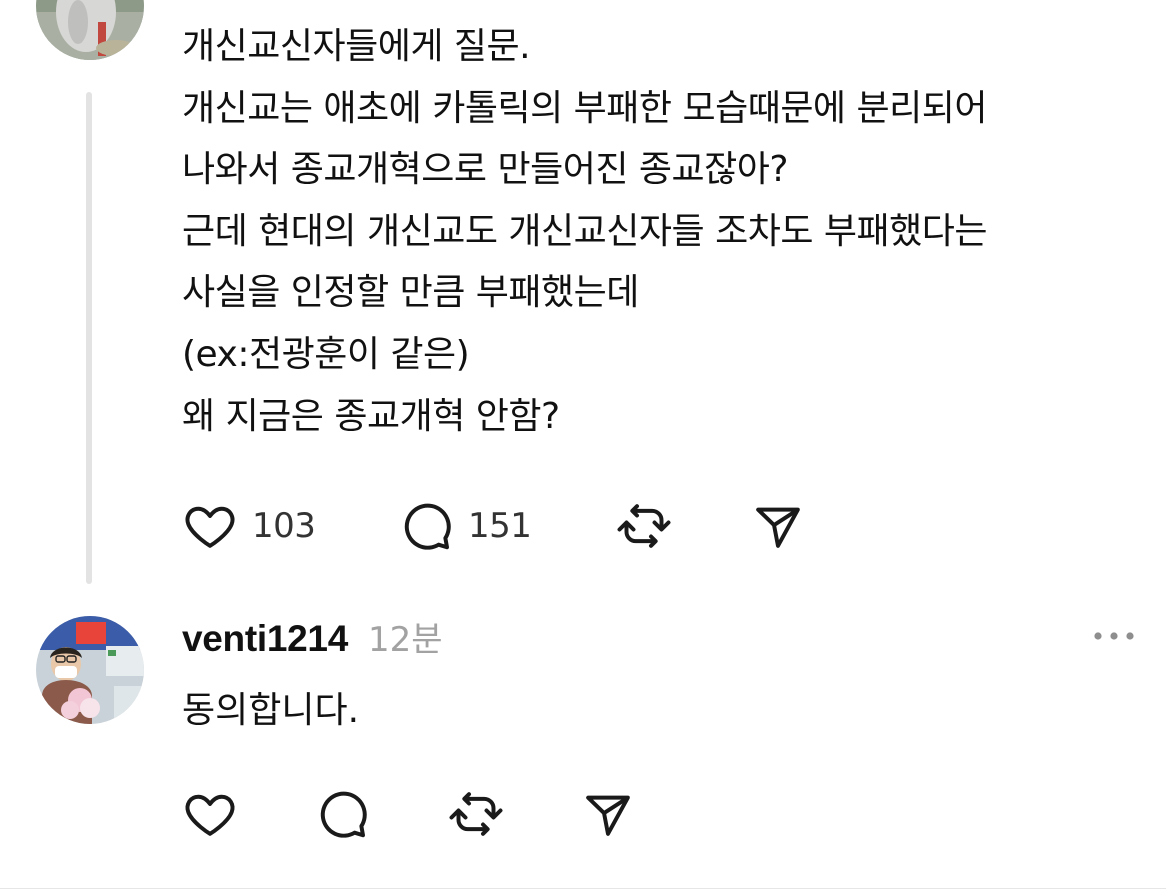 This screenshot has height=894, width=1166. Describe the element at coordinates (683, 526) in the screenshot. I see `repost-button` at that location.